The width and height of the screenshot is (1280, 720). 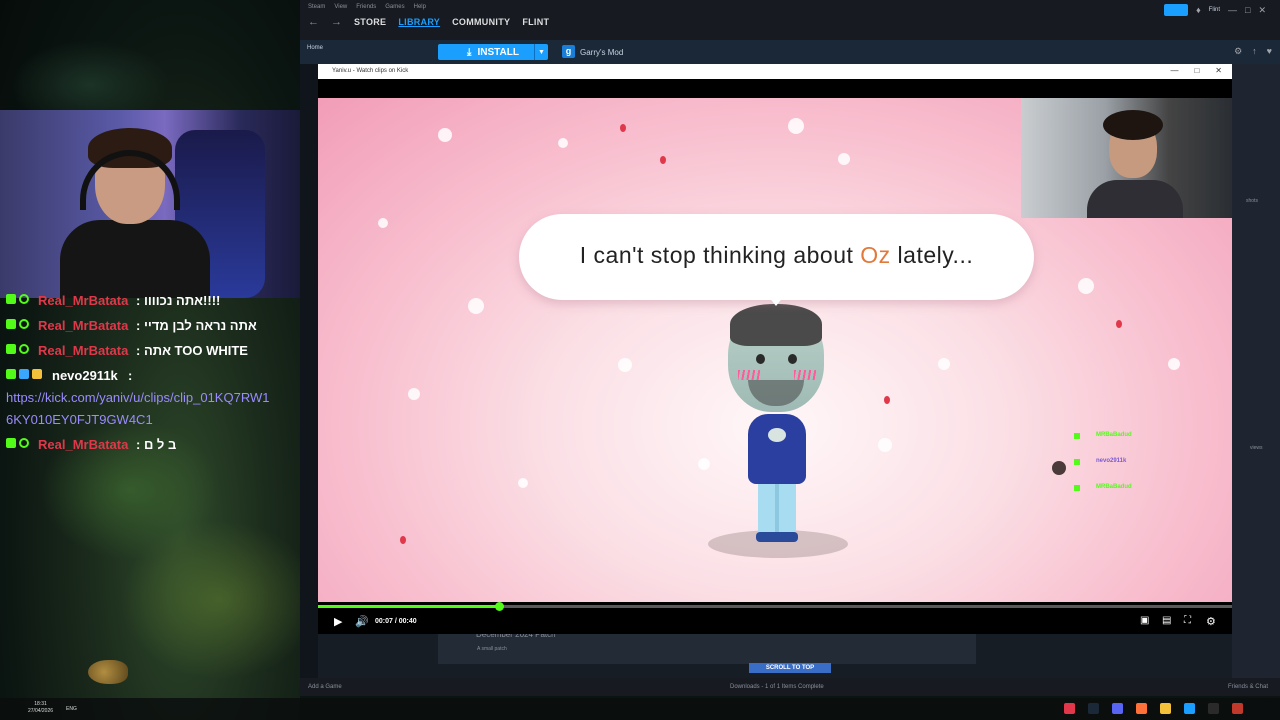 I want to click on clip-chat-overlay: MRBaBadud nevo2911k MRBaBadud, so click(x=1142, y=470).